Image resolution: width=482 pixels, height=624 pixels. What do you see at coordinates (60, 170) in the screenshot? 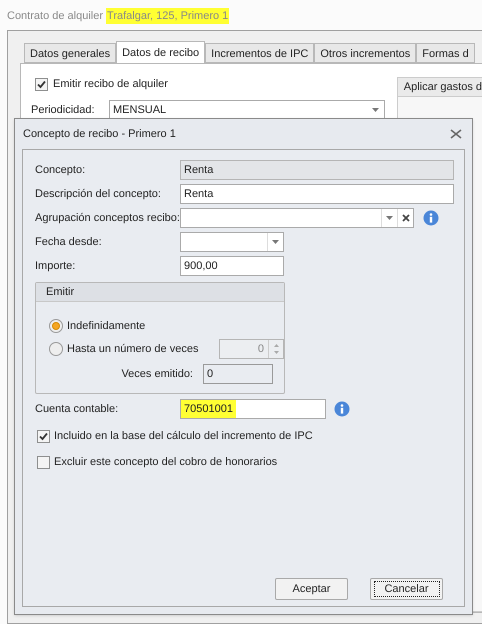
I see `field-label: Concepto:` at bounding box center [60, 170].